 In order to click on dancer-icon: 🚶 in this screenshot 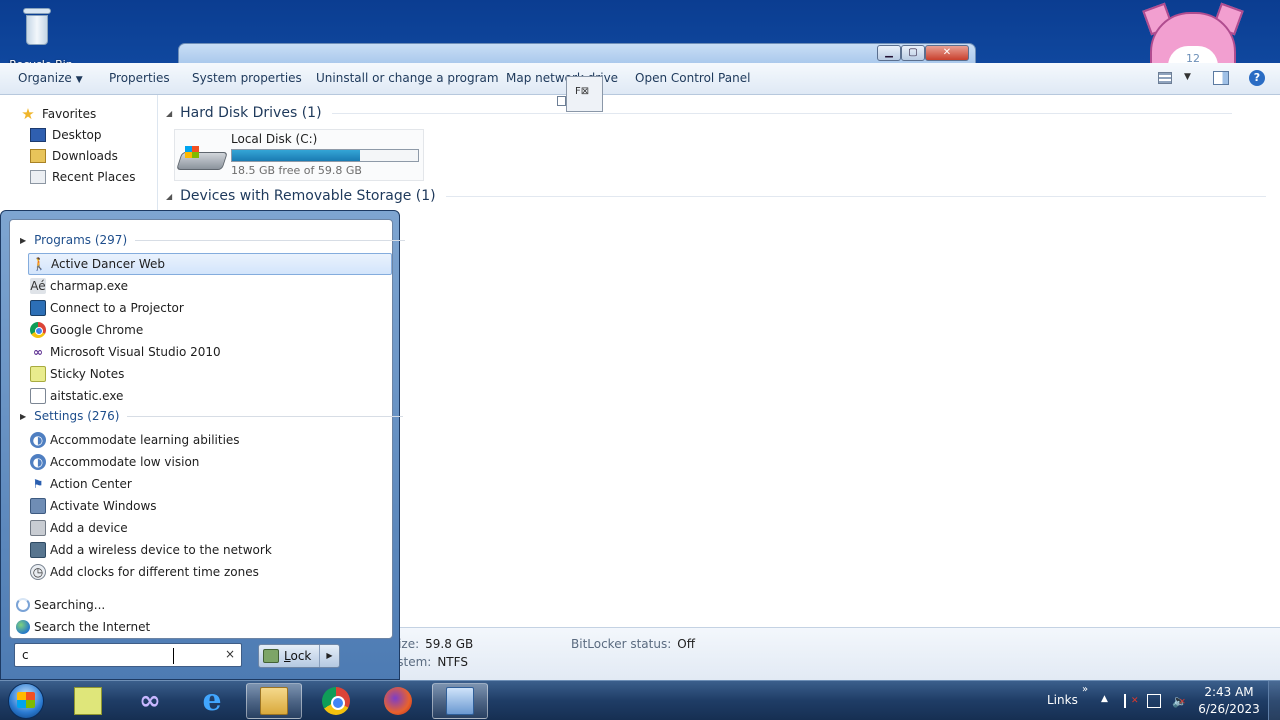, I will do `click(39, 264)`.